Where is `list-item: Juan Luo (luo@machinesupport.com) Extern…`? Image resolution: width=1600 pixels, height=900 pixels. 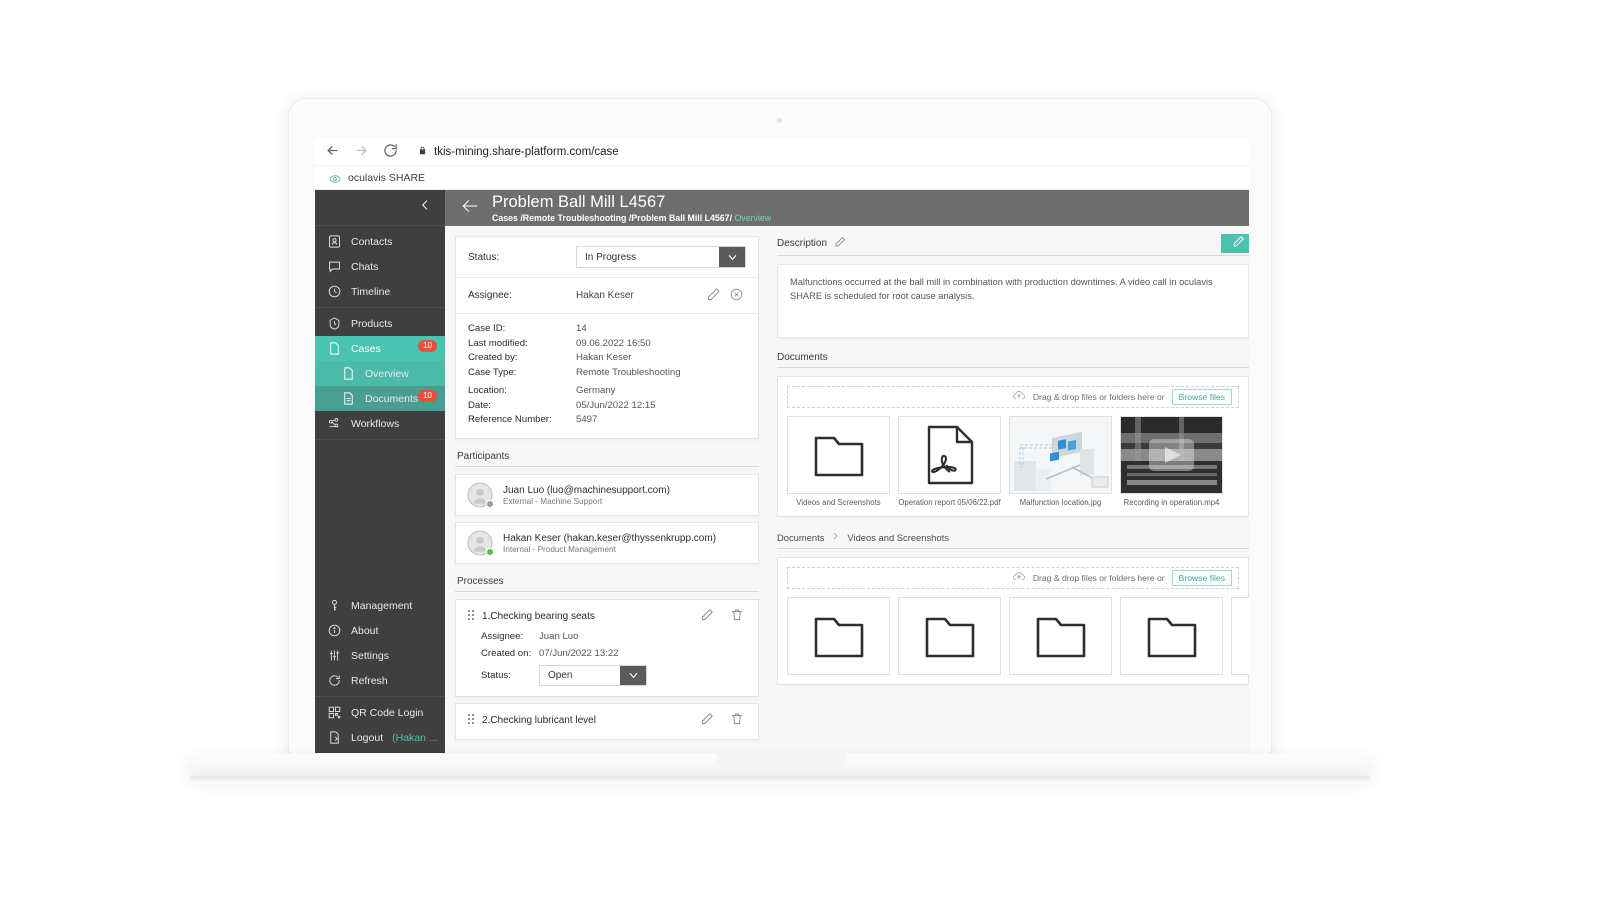
list-item: Juan Luo (luo@machinesupport.com) Extern… is located at coordinates (607, 495).